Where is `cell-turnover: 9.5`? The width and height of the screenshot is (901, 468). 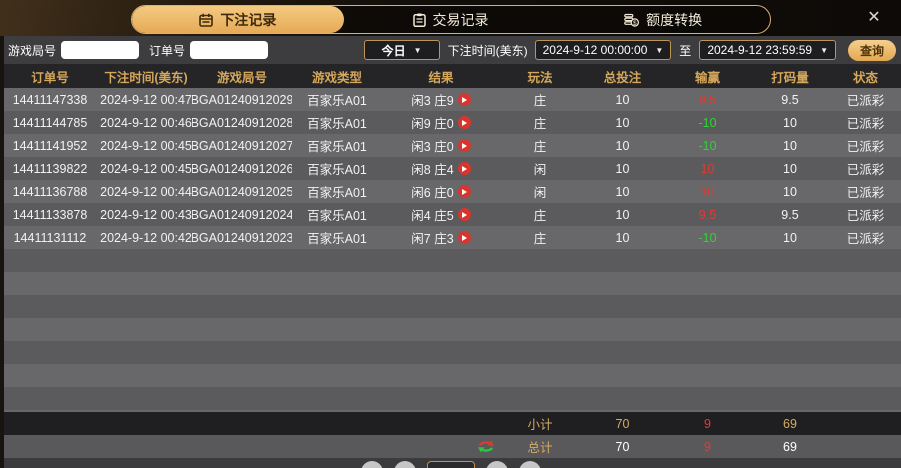 cell-turnover: 9.5 is located at coordinates (790, 99).